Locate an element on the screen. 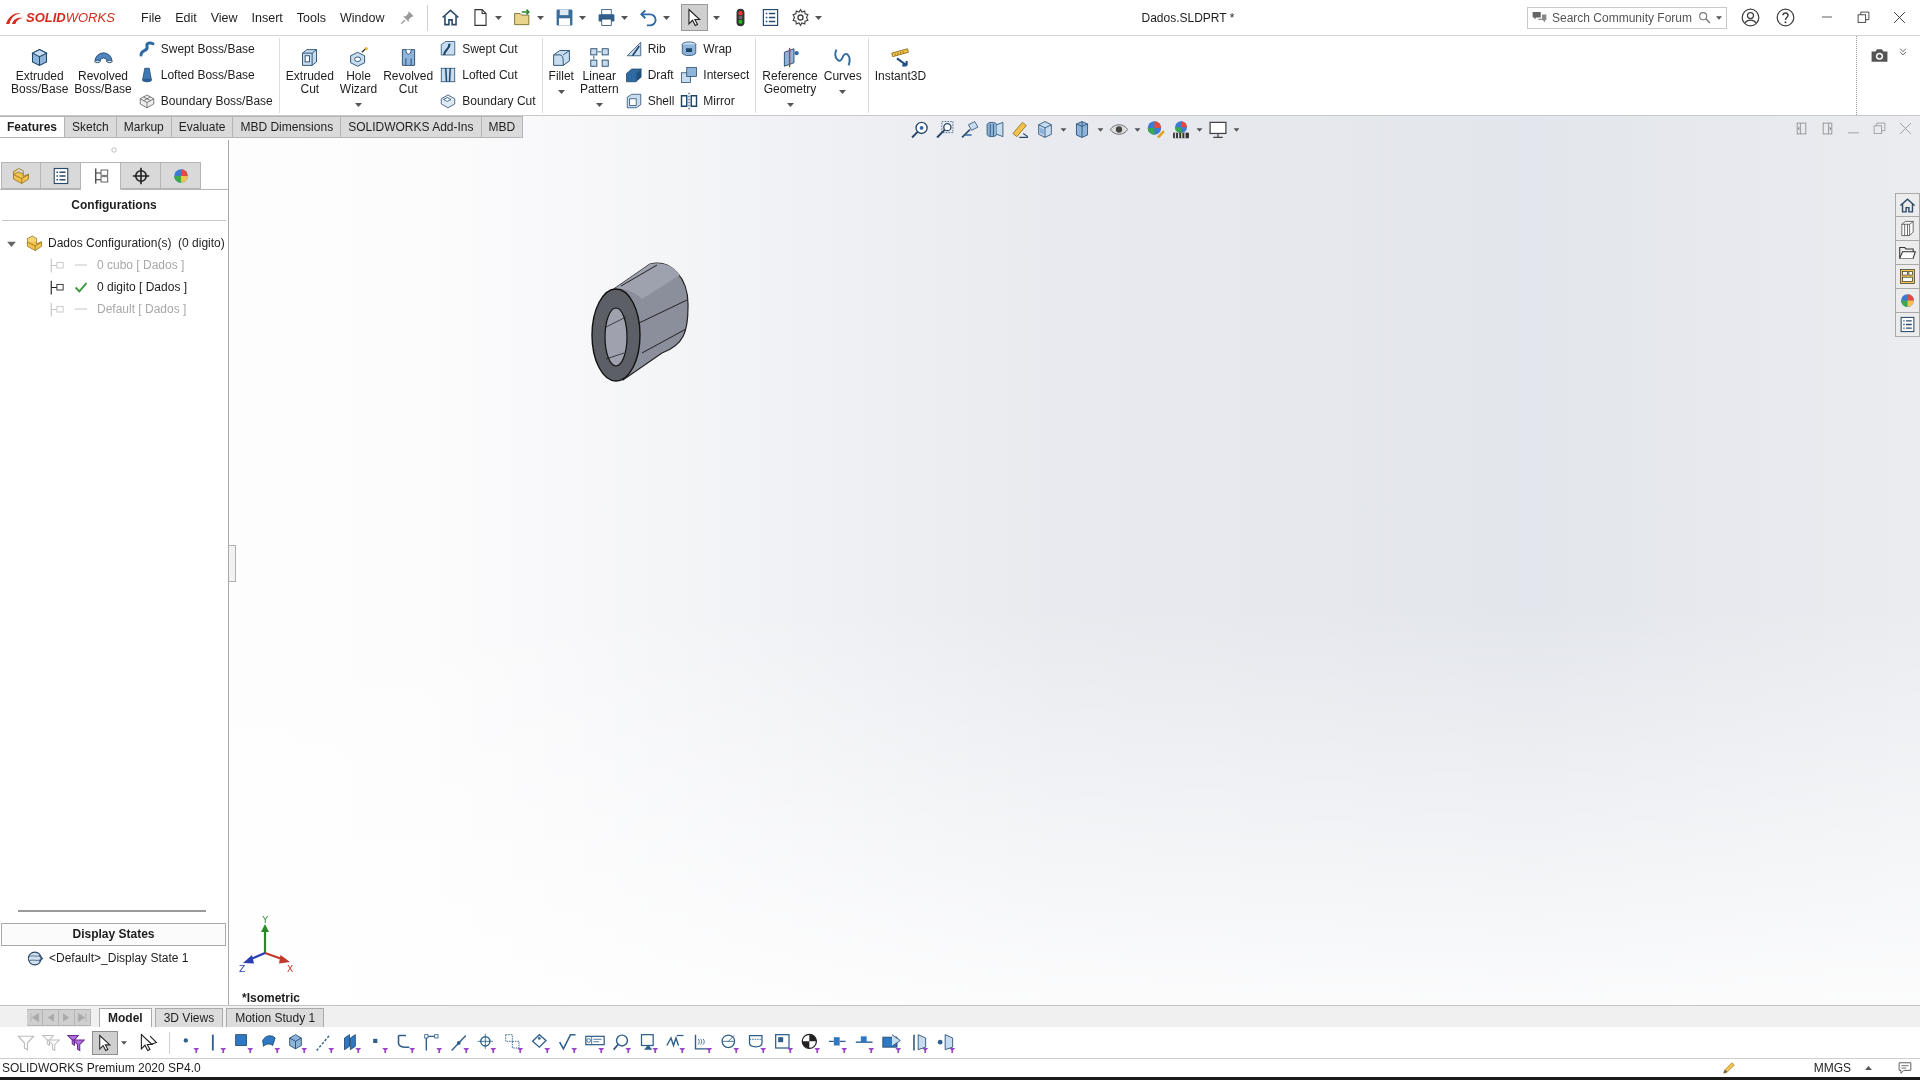 This screenshot has height=1080, width=1920. pencil-icon is located at coordinates (1728, 1068).